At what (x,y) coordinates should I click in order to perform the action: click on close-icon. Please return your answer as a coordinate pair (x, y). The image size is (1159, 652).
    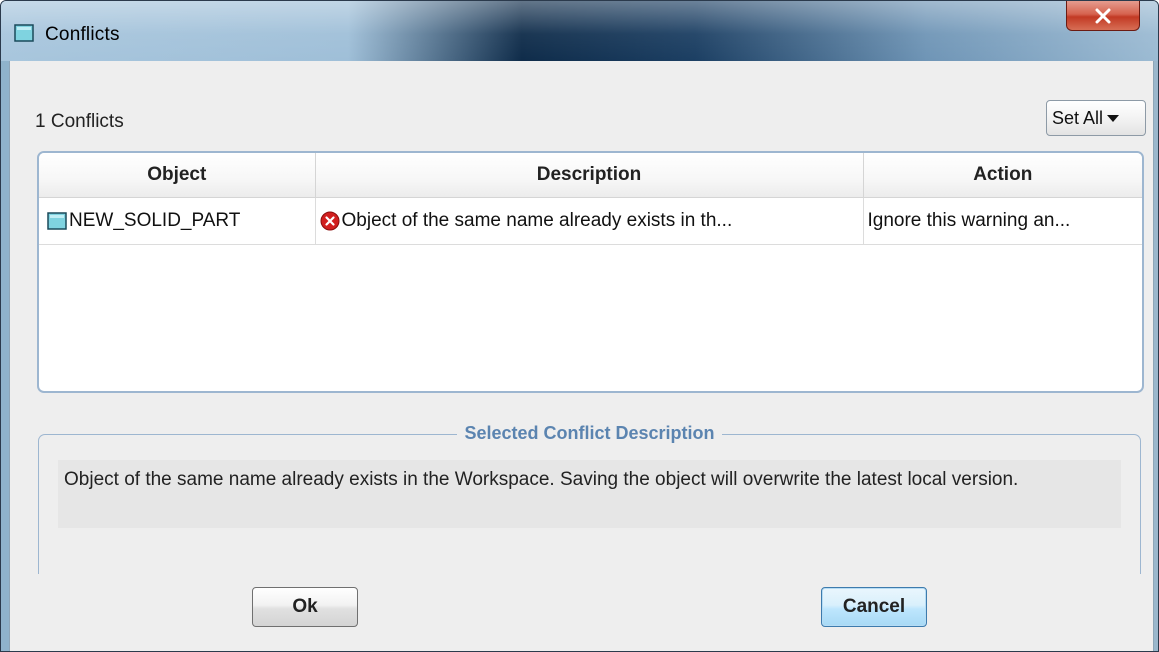
    Looking at the image, I should click on (1103, 15).